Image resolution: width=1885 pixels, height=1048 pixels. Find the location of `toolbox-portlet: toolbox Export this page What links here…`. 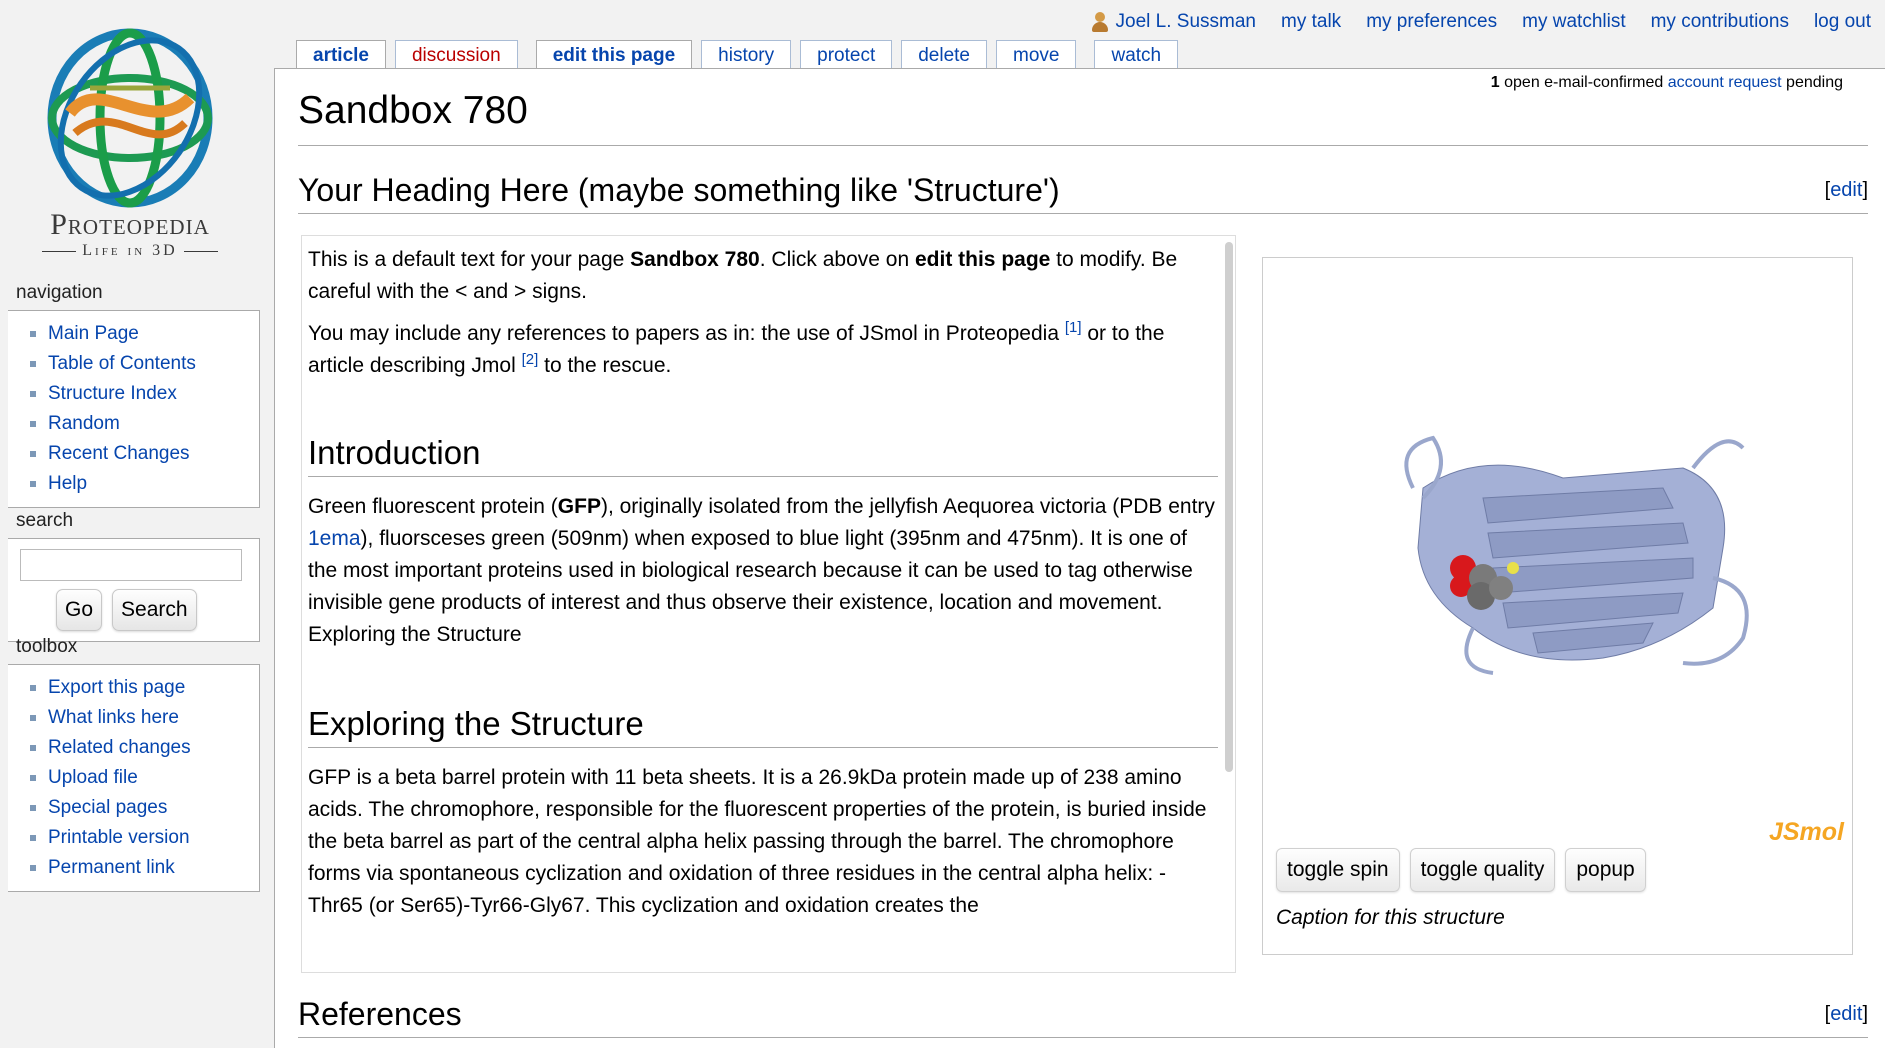

toolbox-portlet: toolbox Export this page What links here… is located at coordinates (134, 764).